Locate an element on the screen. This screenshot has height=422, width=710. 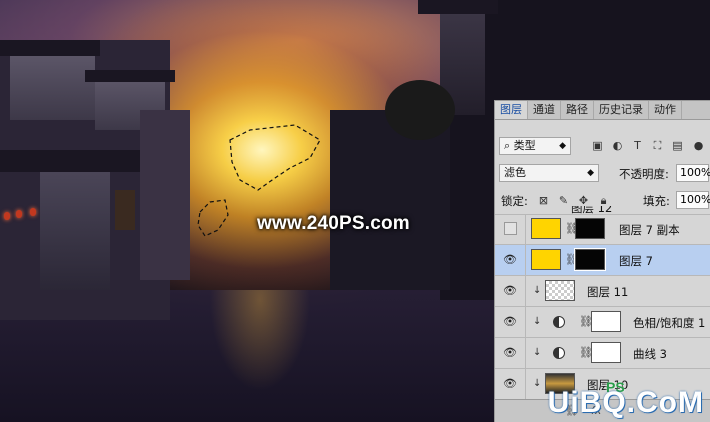
pixel-filter-icon: ▣ is located at coordinates (597, 145).